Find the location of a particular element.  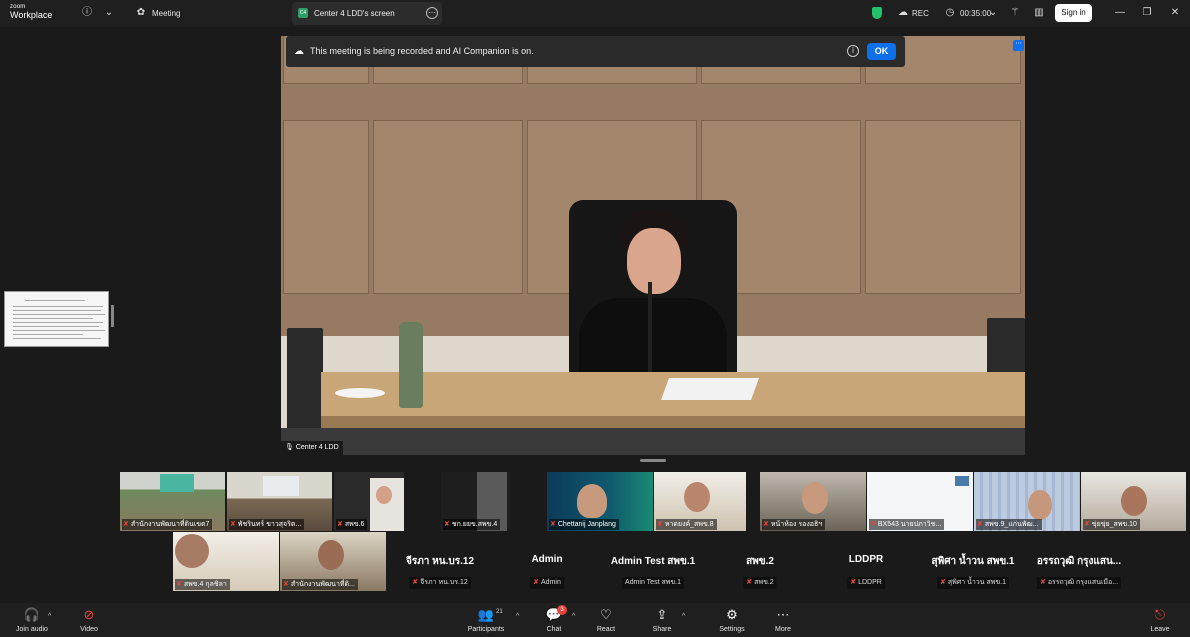

participant-display-name: LDDPR is located at coordinates (866, 559).